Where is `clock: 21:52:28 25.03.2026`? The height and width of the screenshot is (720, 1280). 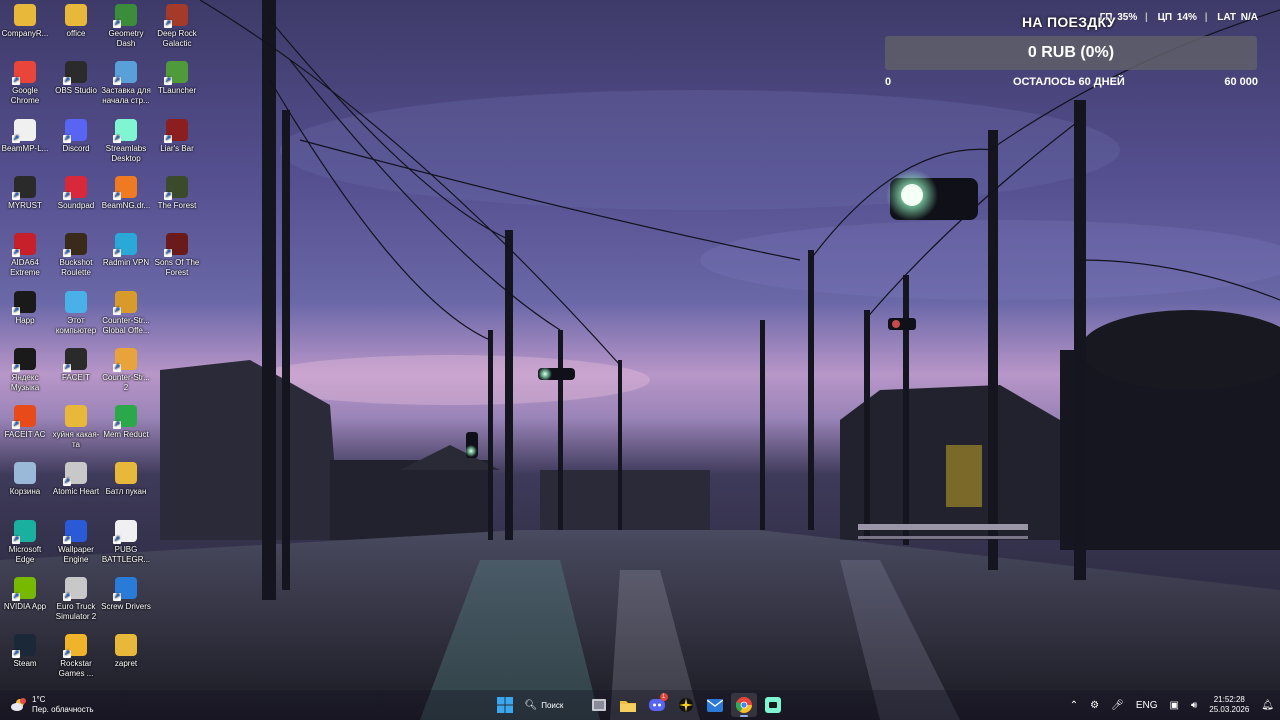
clock: 21:52:28 25.03.2026 is located at coordinates (1229, 705).